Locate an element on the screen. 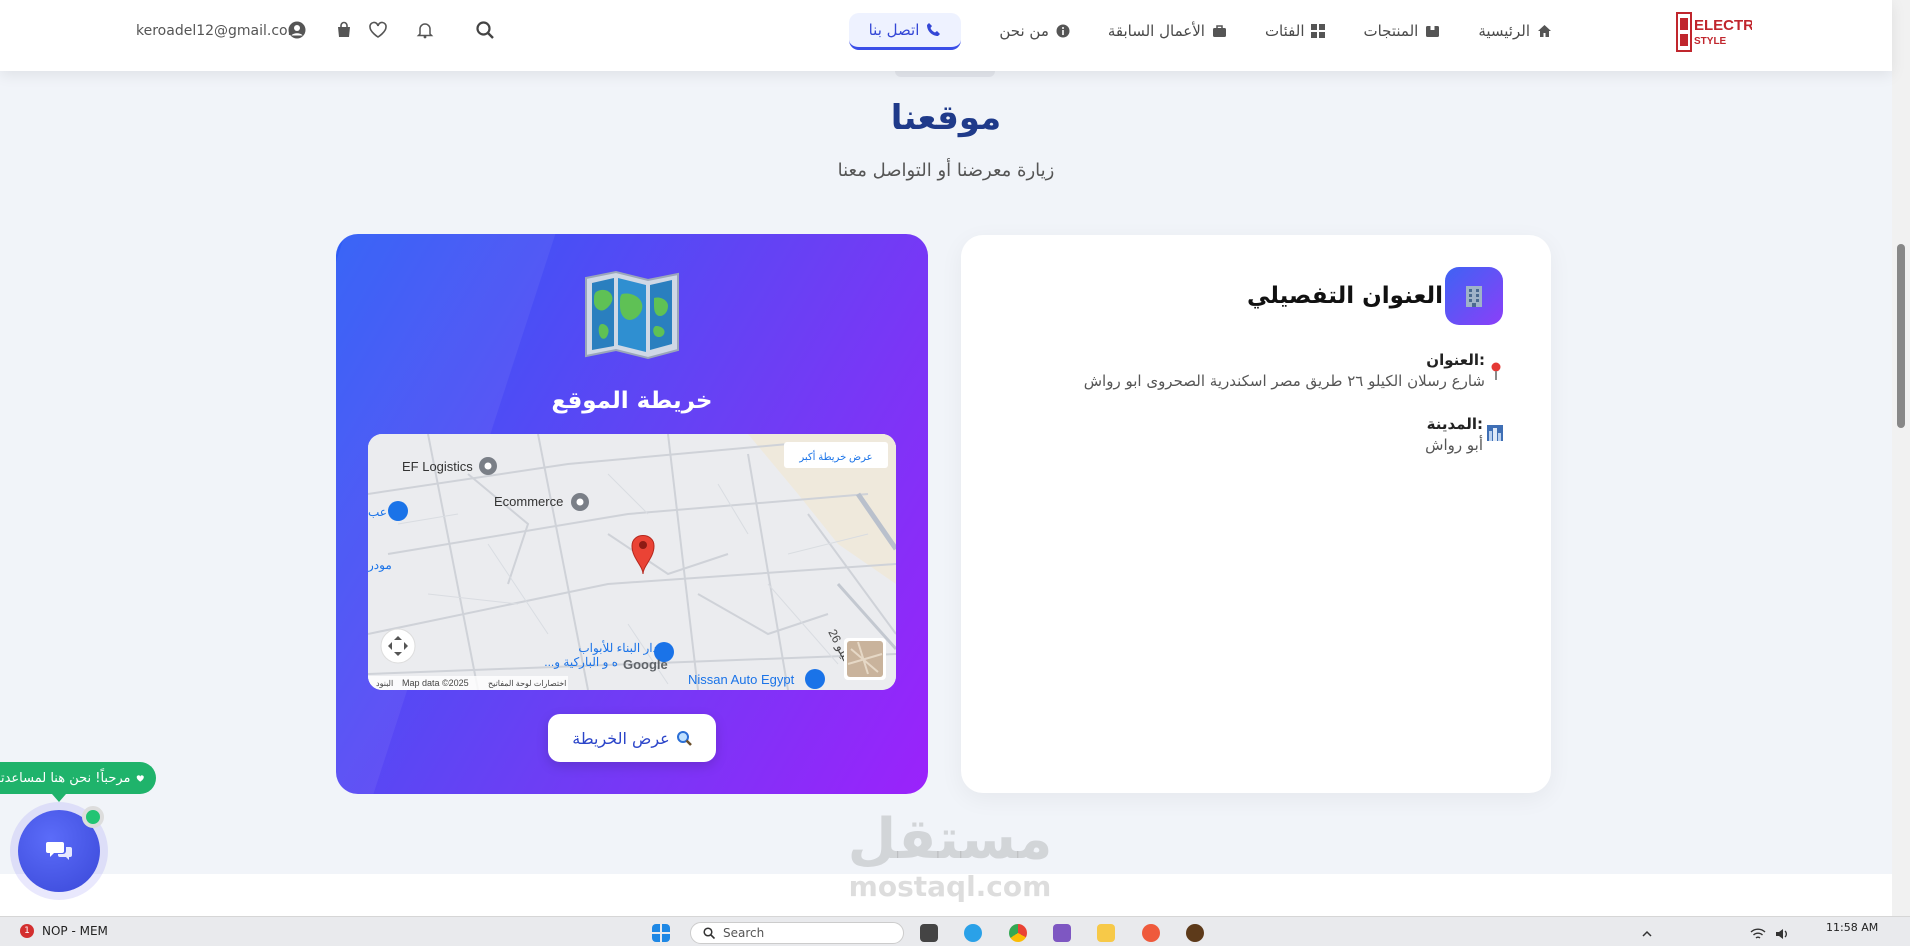 The image size is (1910, 946). nav-products: المنتجات is located at coordinates (1401, 31).